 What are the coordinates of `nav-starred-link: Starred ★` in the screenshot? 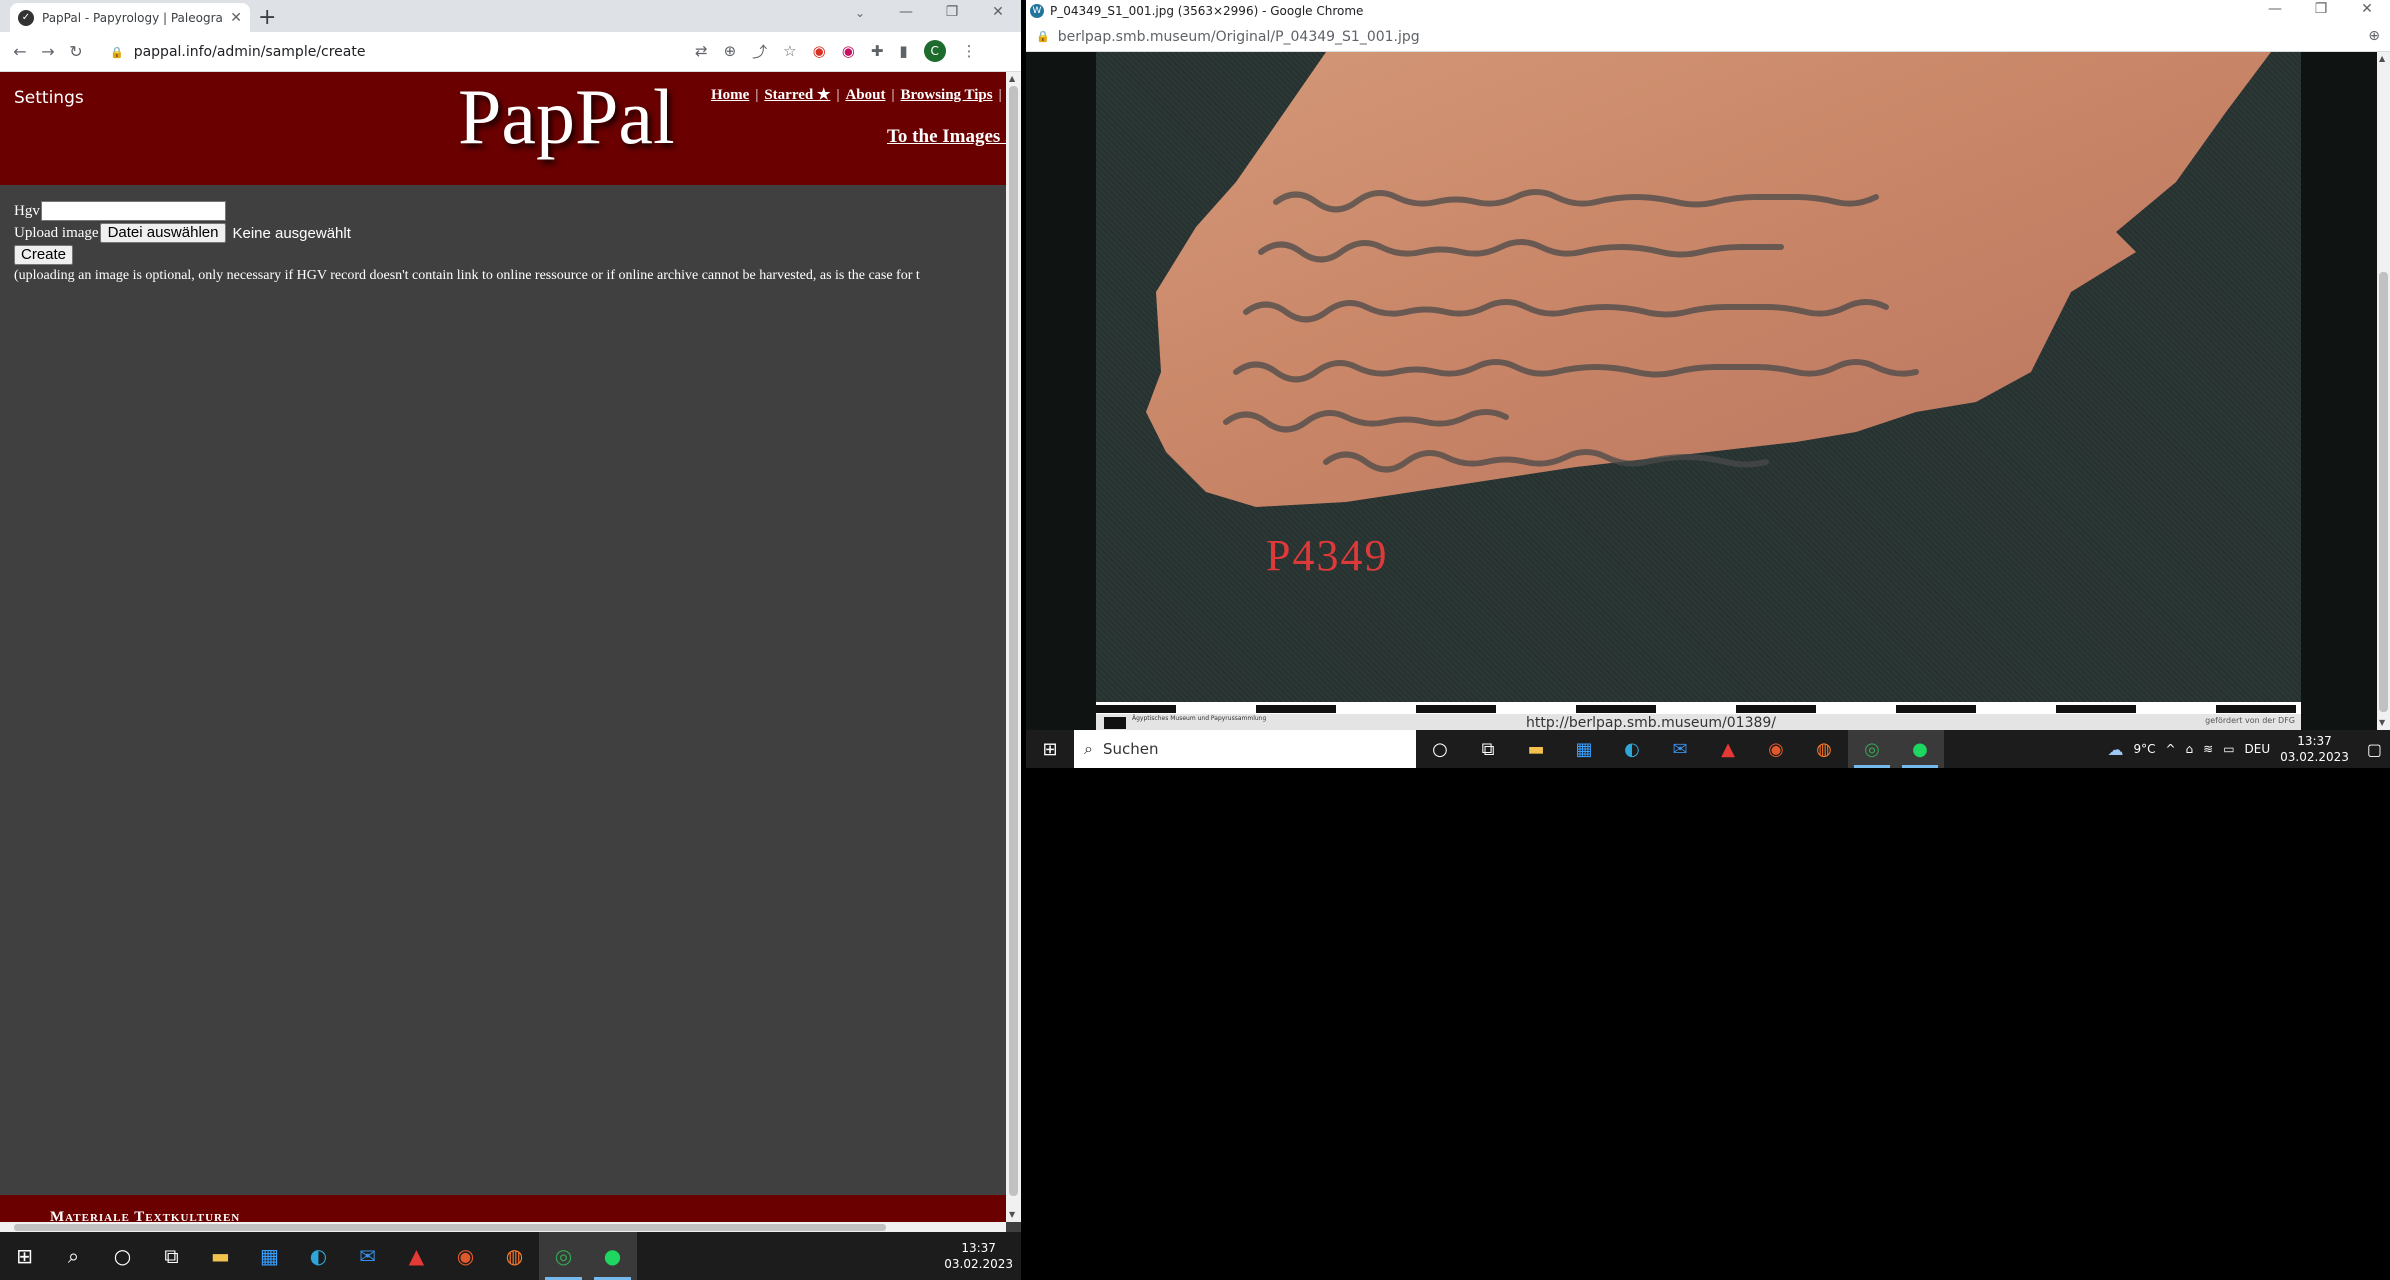 It's located at (797, 95).